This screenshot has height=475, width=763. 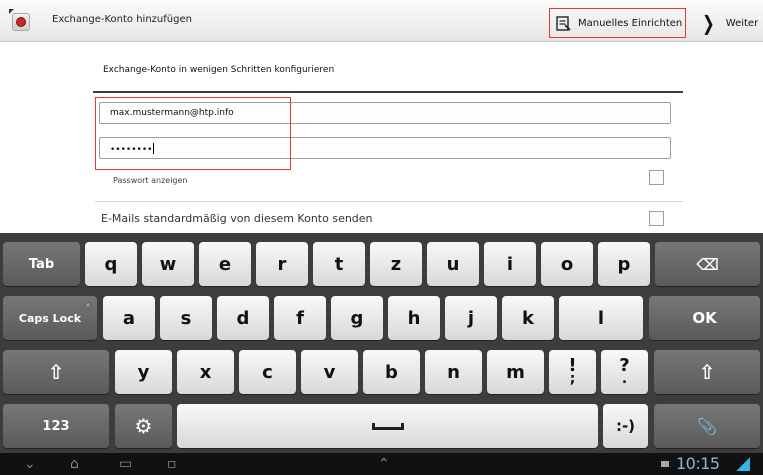 What do you see at coordinates (225, 264) in the screenshot?
I see `key-e: e` at bounding box center [225, 264].